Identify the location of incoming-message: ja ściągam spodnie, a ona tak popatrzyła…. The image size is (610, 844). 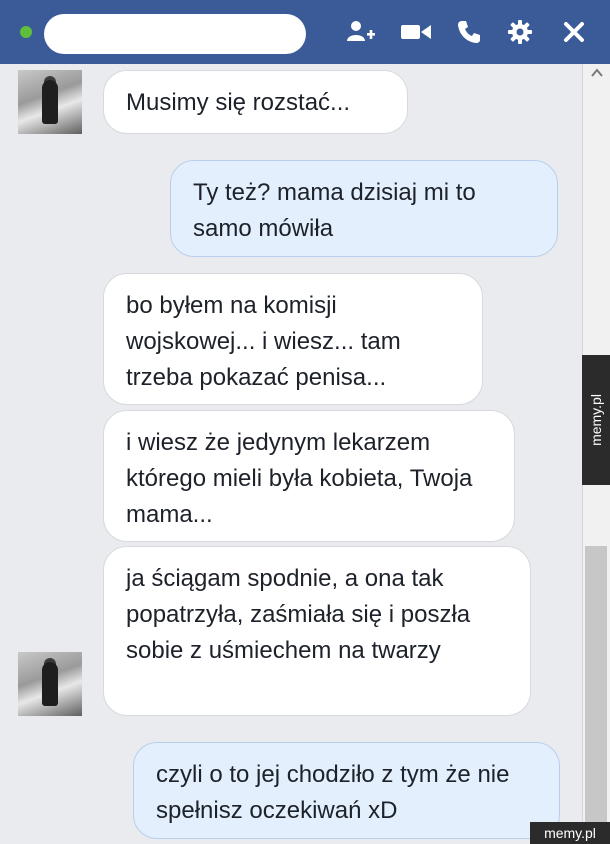
(317, 631).